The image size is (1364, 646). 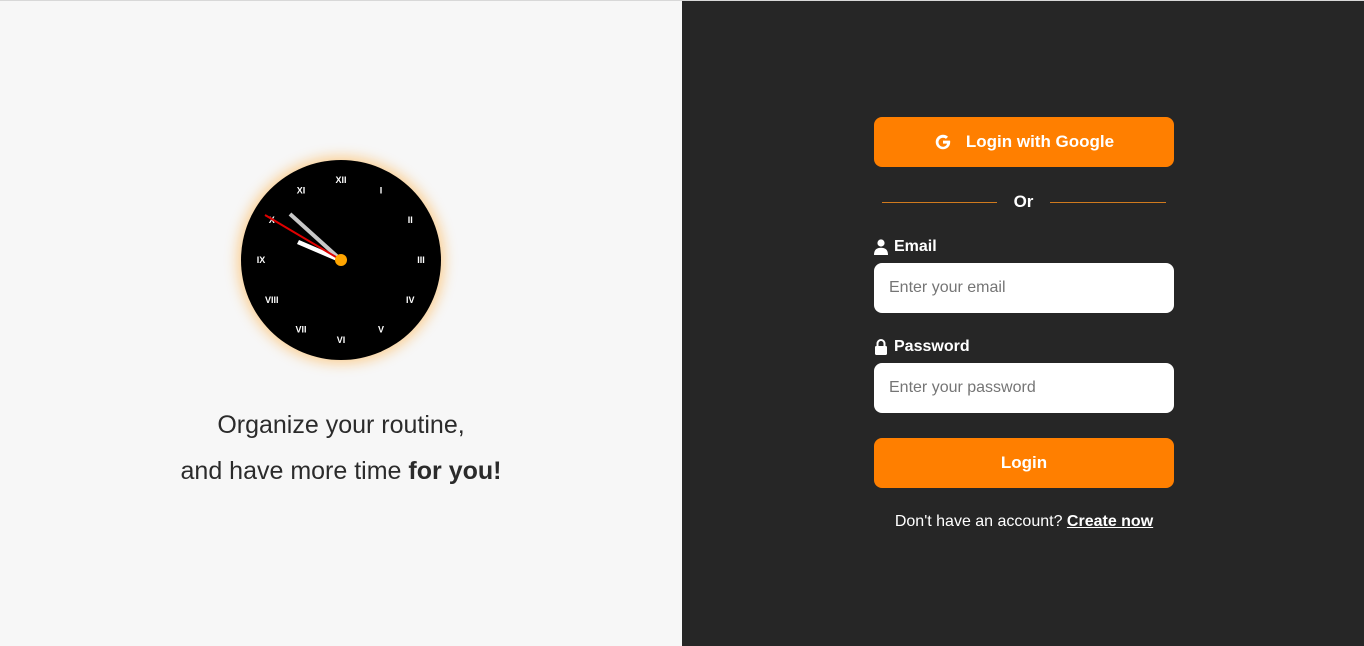 What do you see at coordinates (341, 340) in the screenshot?
I see `clock-numeral: VI` at bounding box center [341, 340].